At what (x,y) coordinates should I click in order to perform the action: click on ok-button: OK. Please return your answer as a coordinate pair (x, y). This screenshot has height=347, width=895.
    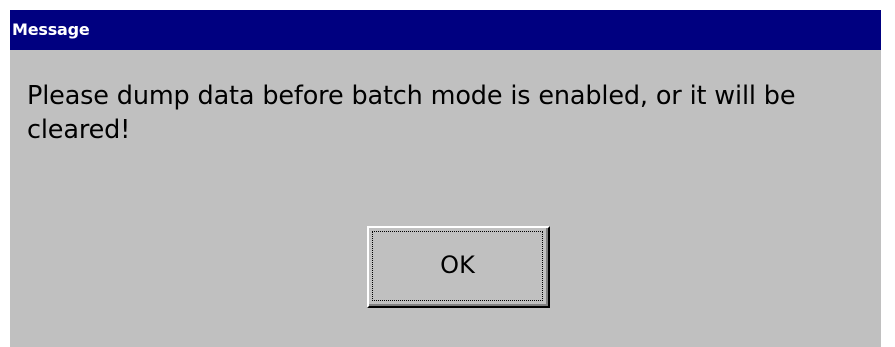
    Looking at the image, I should click on (458, 267).